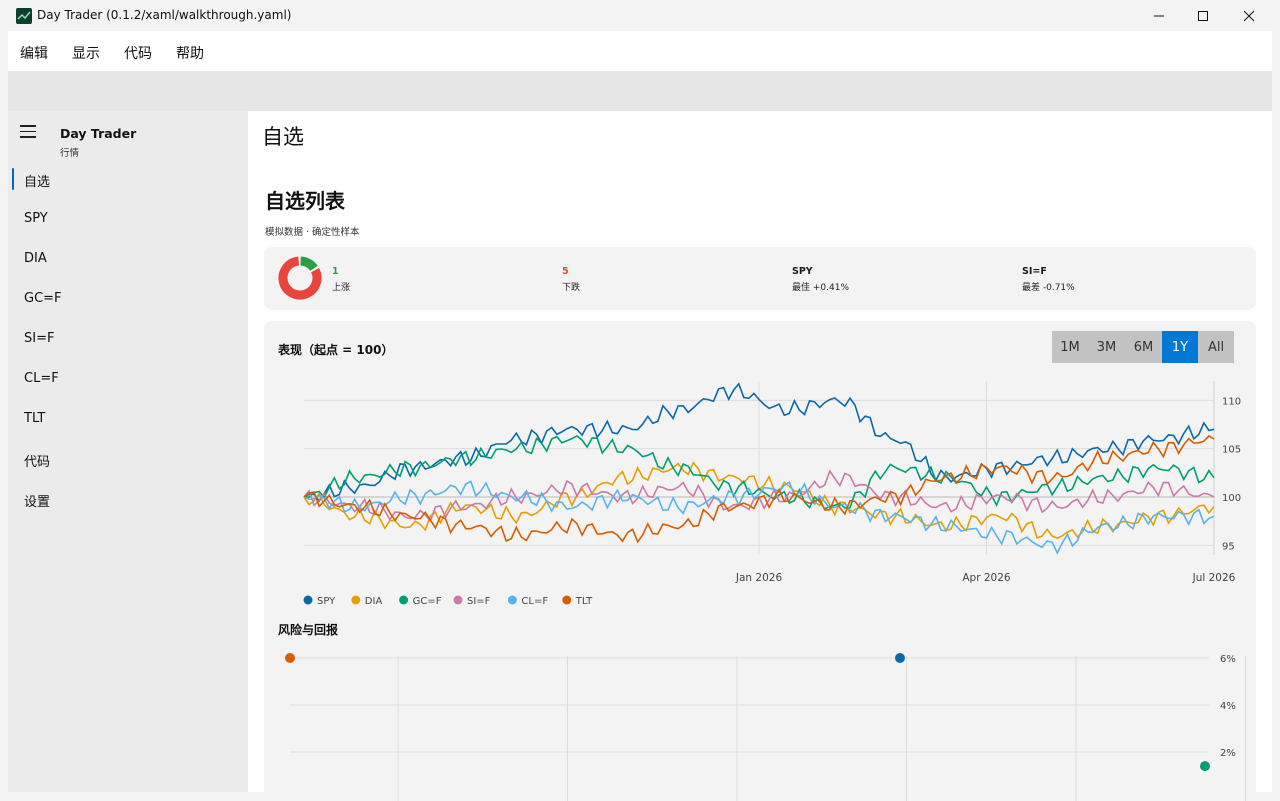 This screenshot has height=801, width=1280. Describe the element at coordinates (584, 601) in the screenshot. I see `legend-label: TLT` at that location.